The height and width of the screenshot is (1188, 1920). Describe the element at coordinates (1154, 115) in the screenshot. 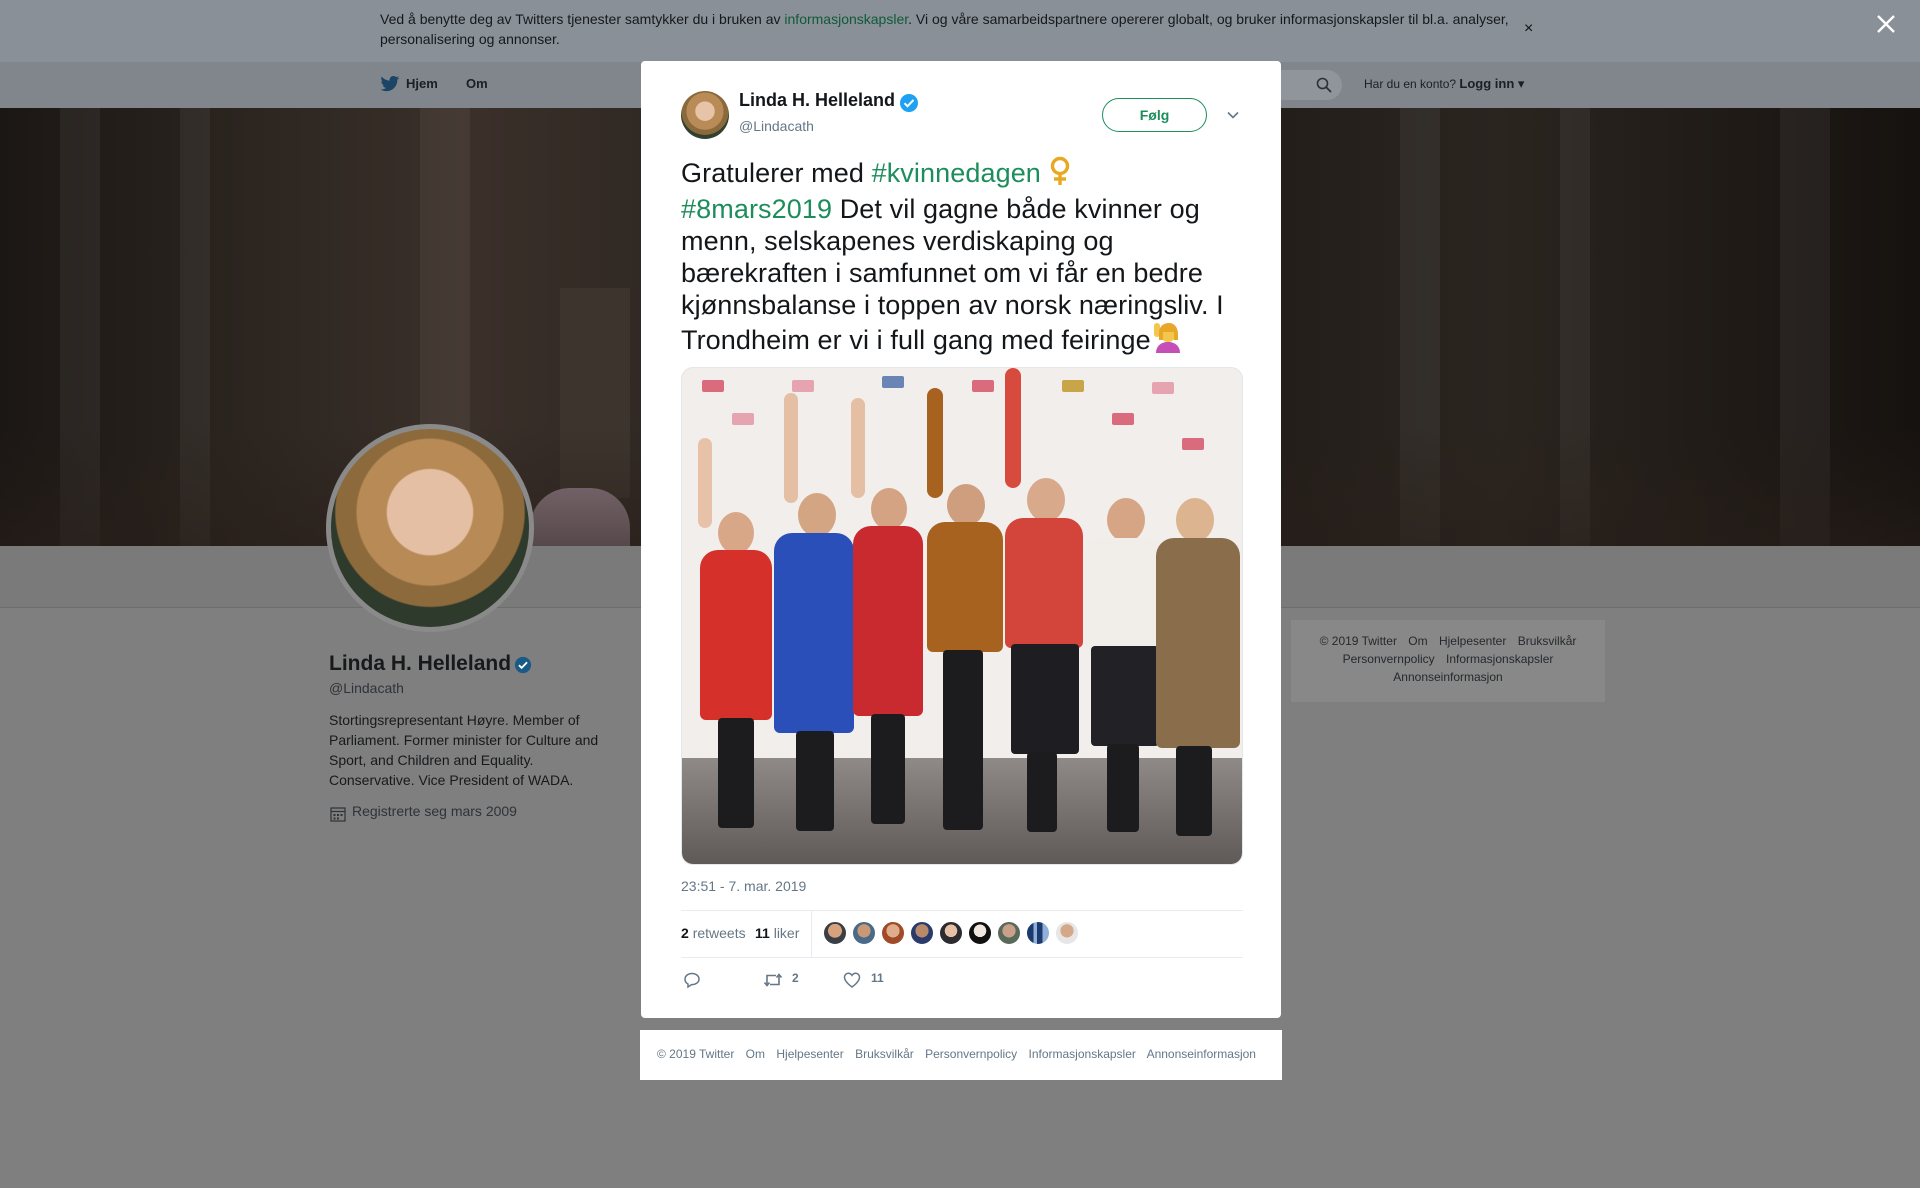

I see `follow-button: Følg` at that location.